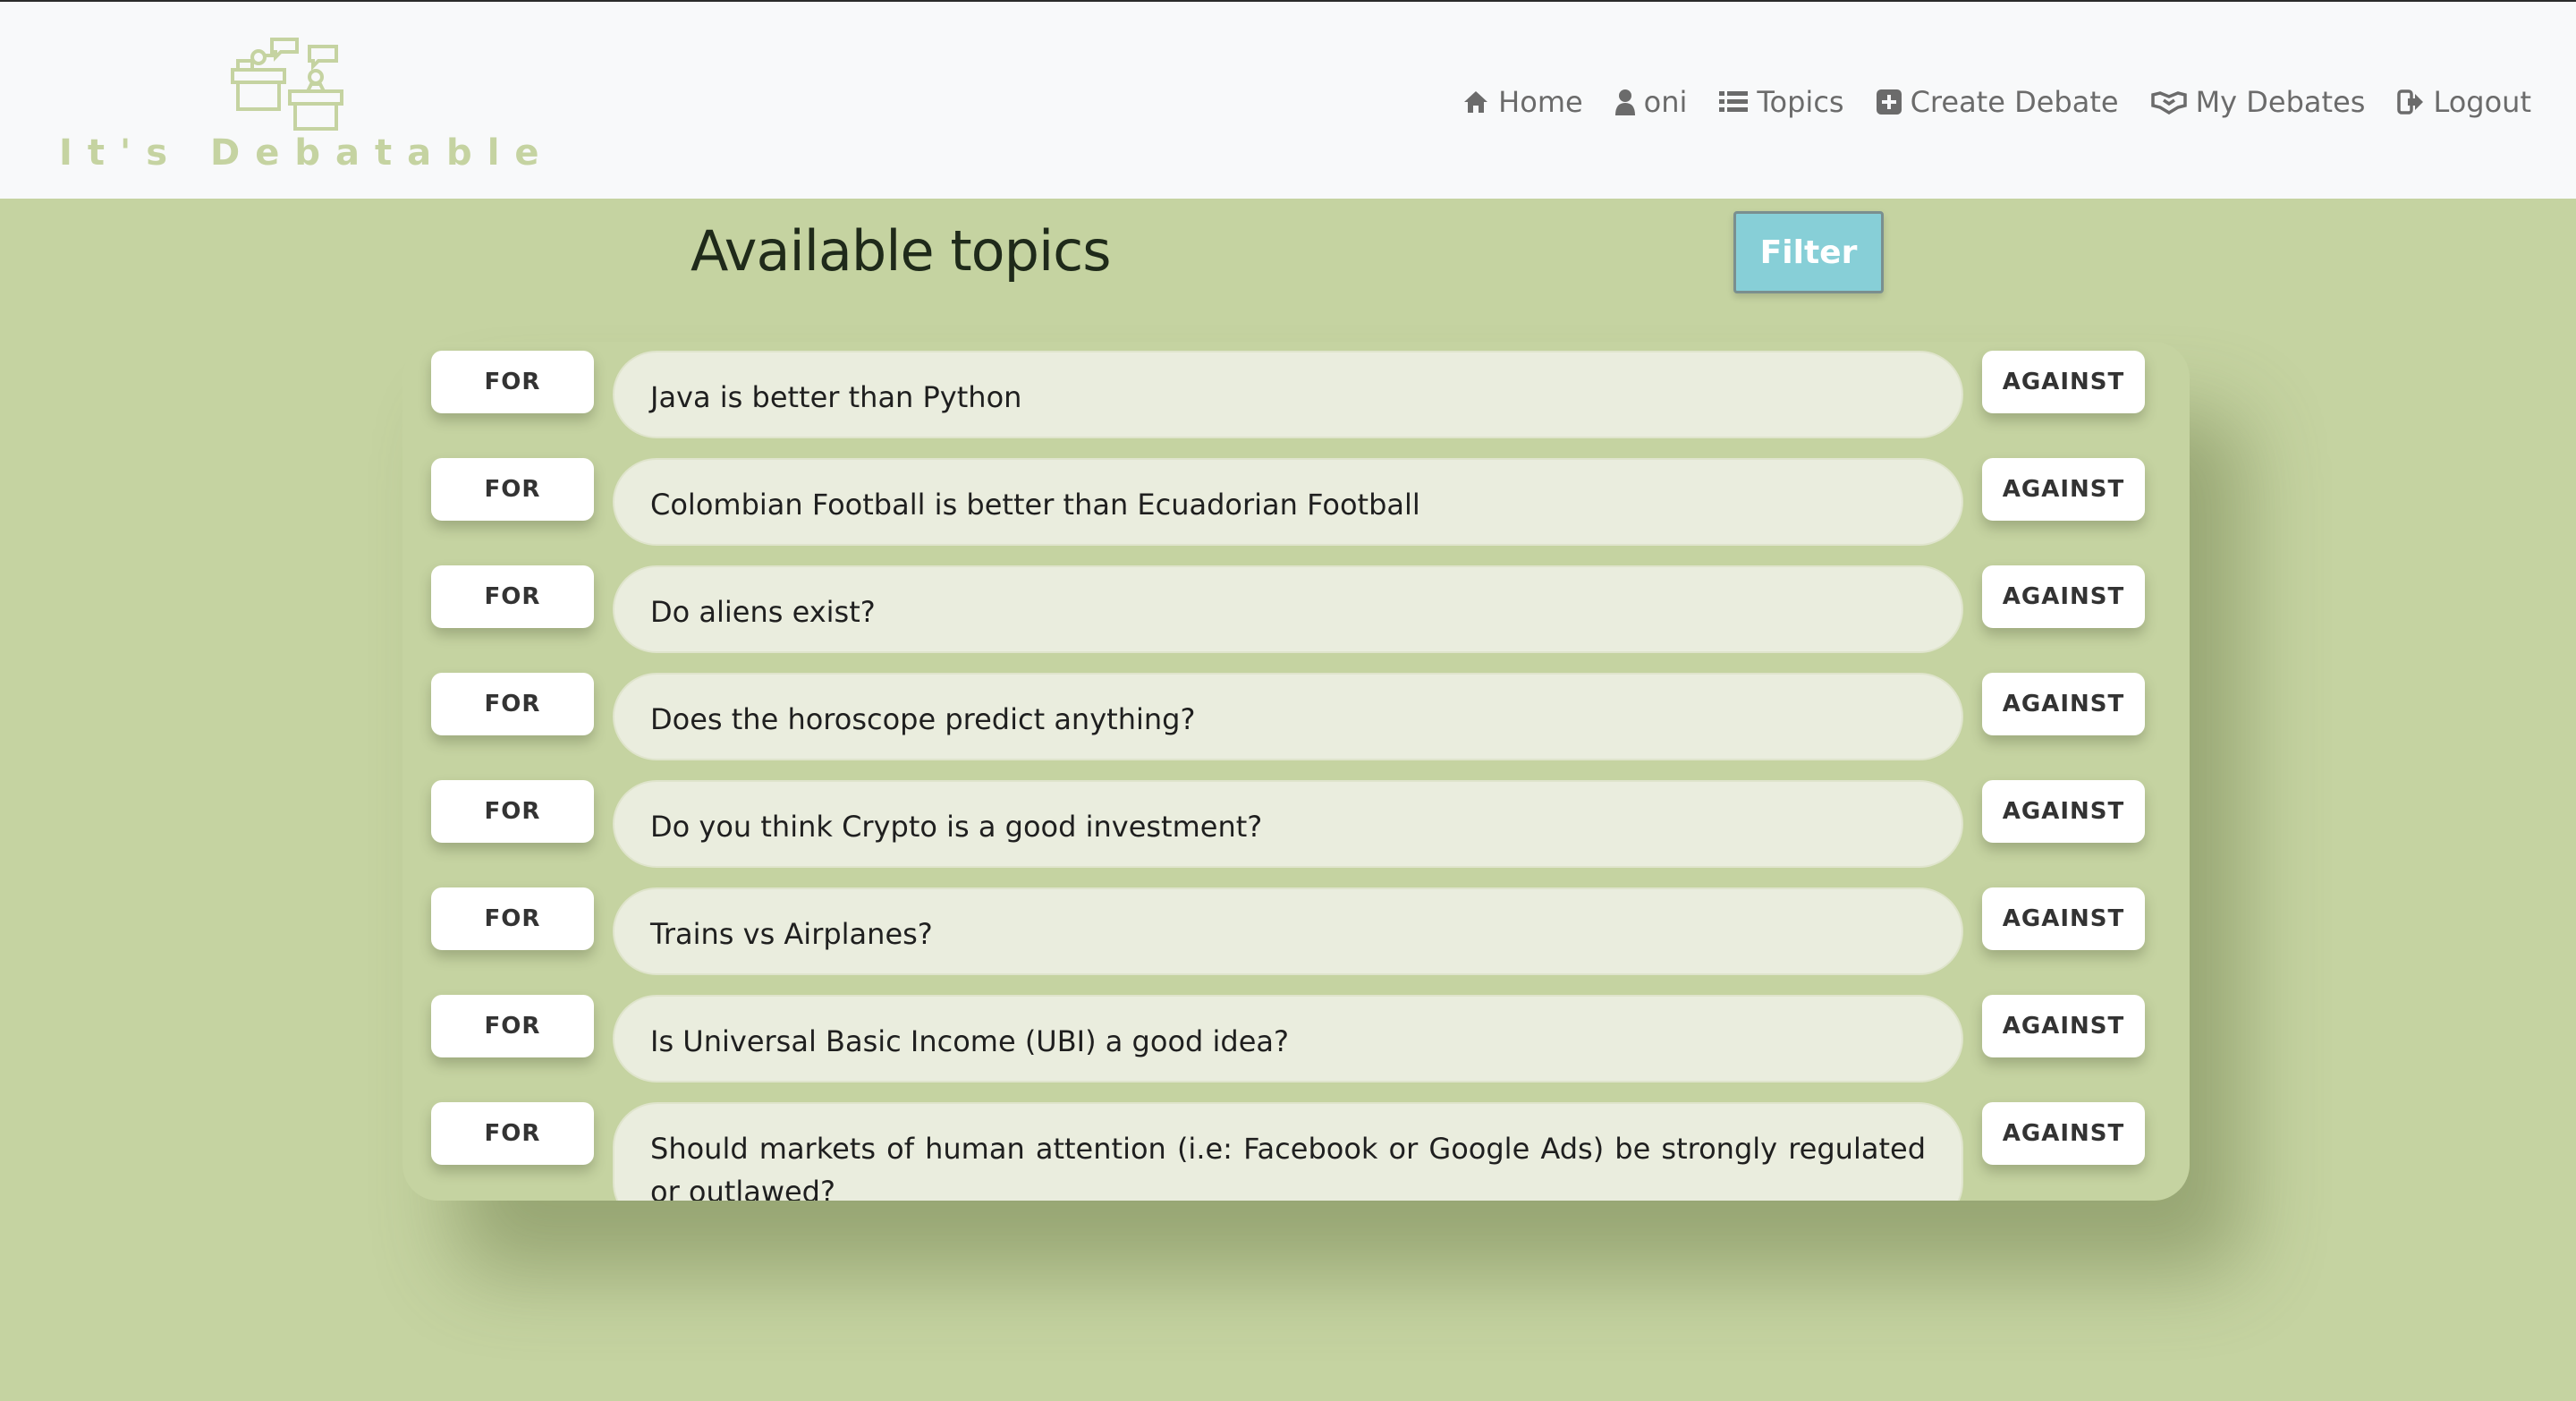 The height and width of the screenshot is (1401, 2576). I want to click on list-icon, so click(1734, 101).